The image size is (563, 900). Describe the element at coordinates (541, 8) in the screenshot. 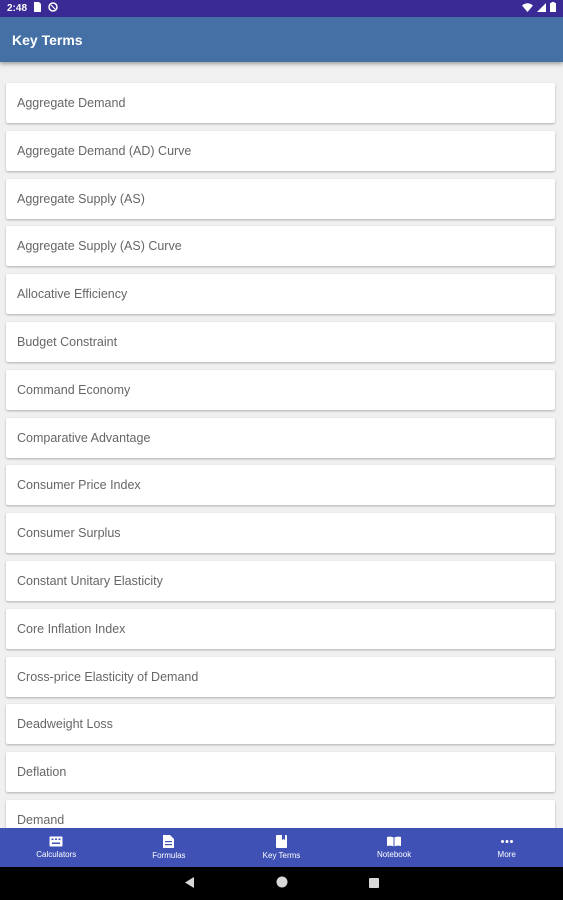

I see `signal-icon` at that location.